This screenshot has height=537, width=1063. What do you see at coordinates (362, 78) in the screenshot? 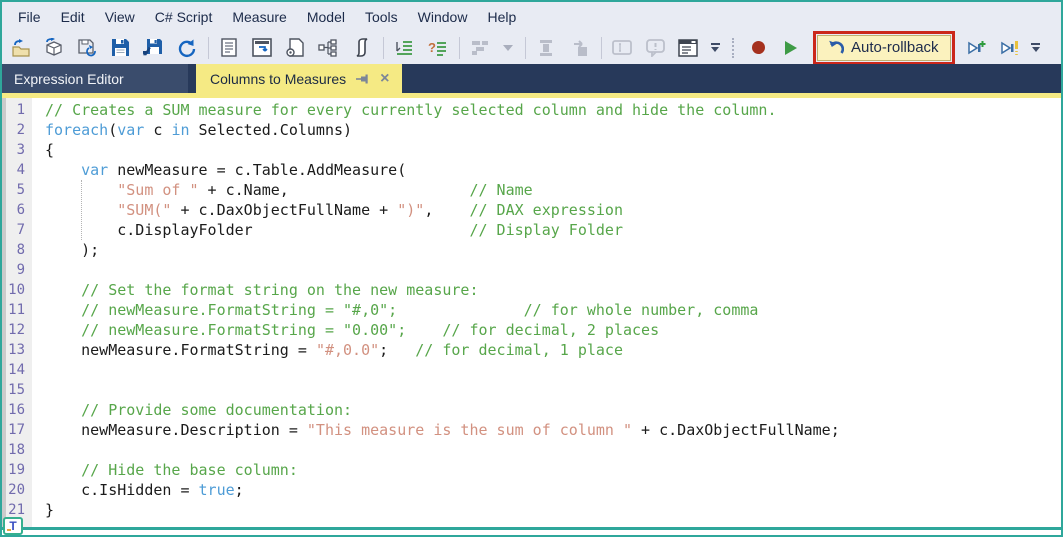
I see `pin-icon` at bounding box center [362, 78].